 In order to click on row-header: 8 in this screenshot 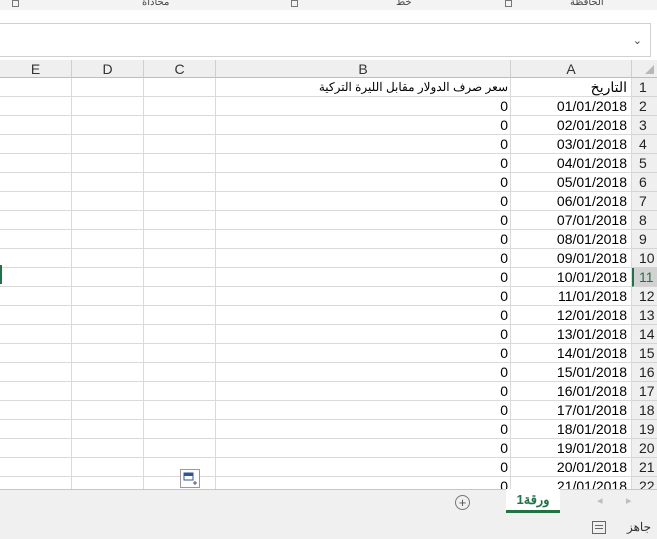, I will do `click(644, 220)`.